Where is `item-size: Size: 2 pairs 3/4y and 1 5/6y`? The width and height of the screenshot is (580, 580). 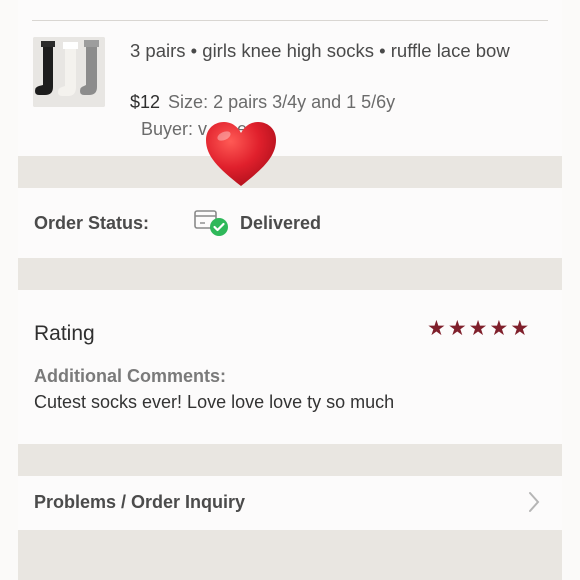
item-size: Size: 2 pairs 3/4y and 1 5/6y is located at coordinates (282, 102).